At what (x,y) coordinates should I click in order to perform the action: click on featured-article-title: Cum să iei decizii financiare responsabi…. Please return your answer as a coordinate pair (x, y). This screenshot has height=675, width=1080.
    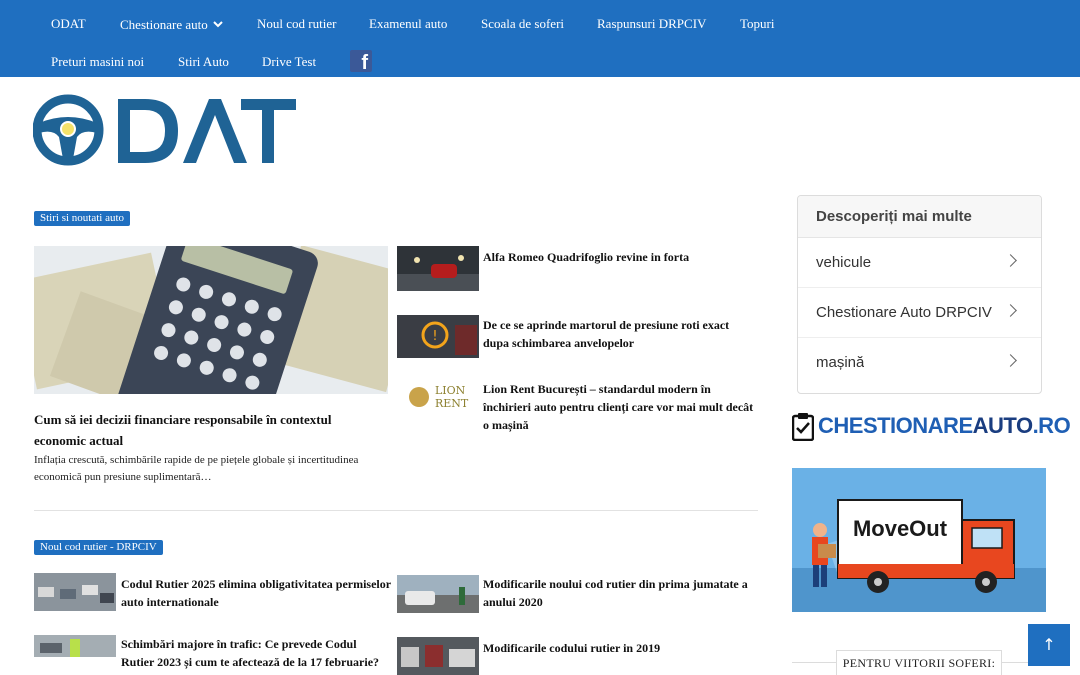
    Looking at the image, I should click on (209, 430).